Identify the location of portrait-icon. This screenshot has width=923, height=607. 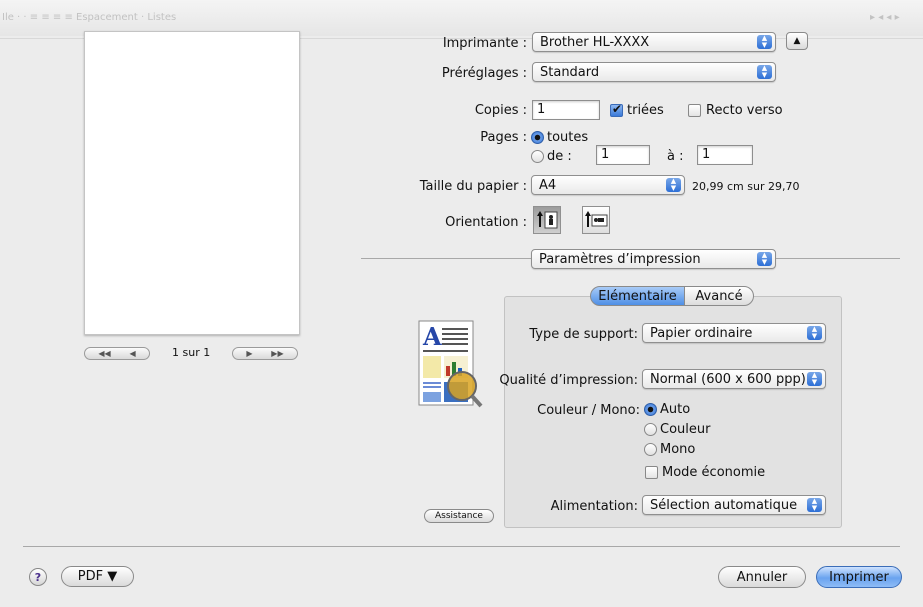
(547, 220).